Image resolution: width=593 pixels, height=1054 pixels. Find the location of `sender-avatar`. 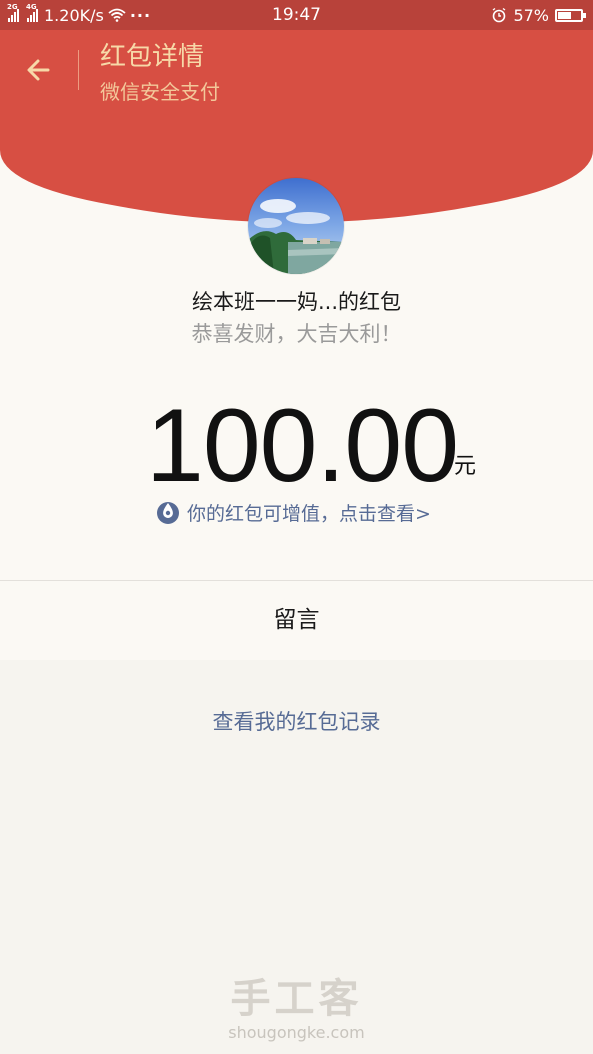

sender-avatar is located at coordinates (296, 226).